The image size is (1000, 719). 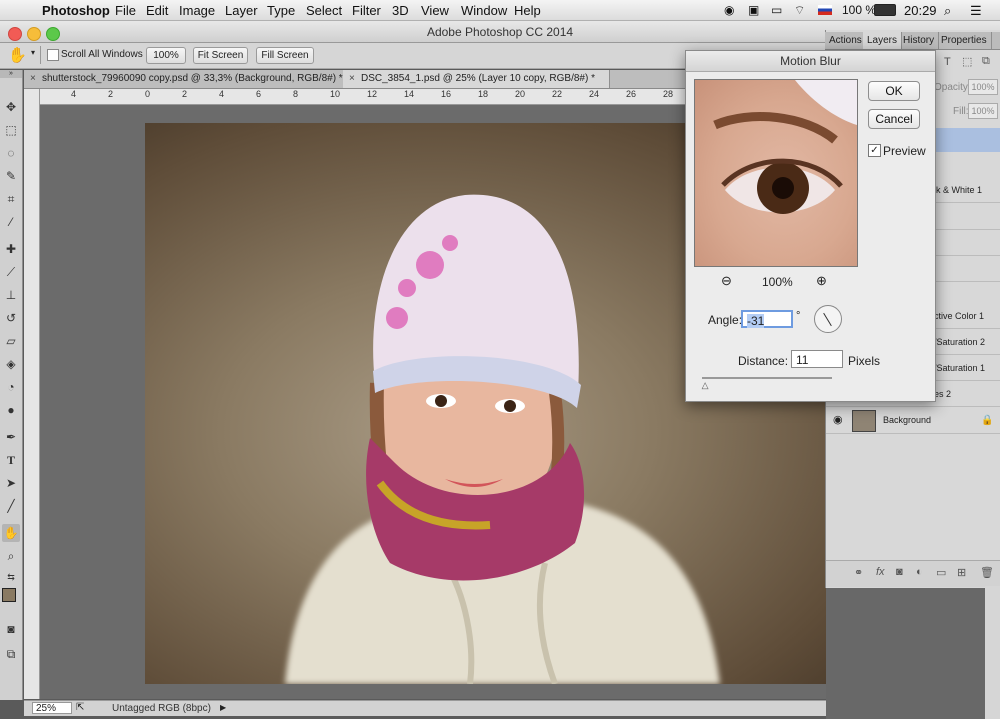 I want to click on tool-preset-chevron-icon: ▾, so click(x=33, y=52).